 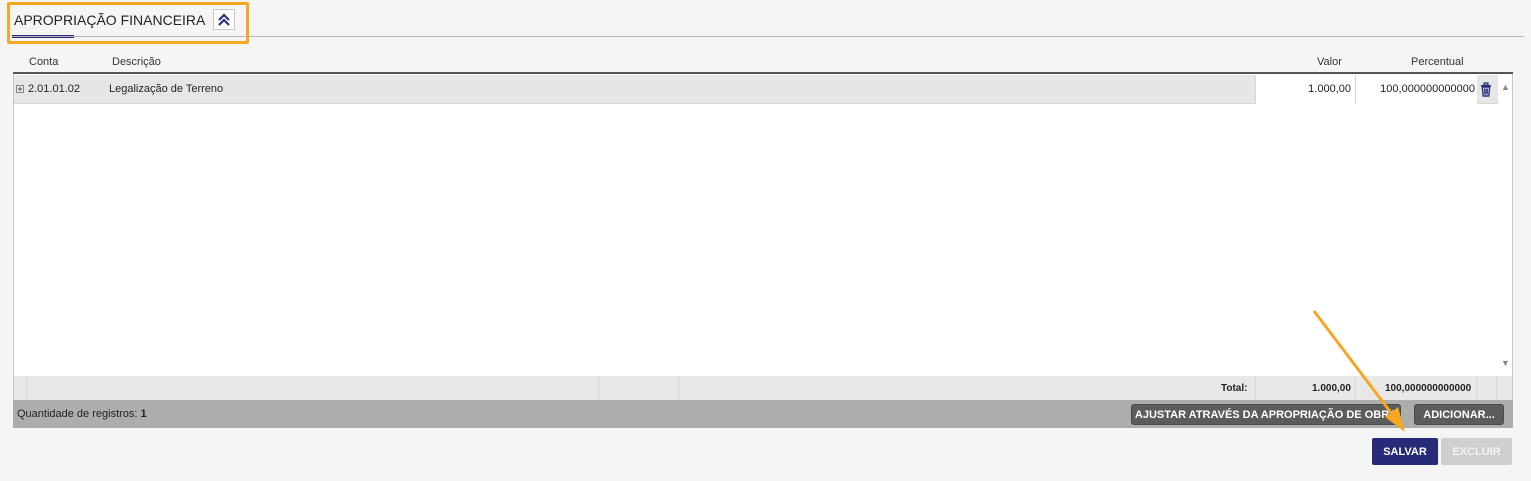 I want to click on grid-header: Conta Descrição Valor Percentual, so click(x=763, y=63).